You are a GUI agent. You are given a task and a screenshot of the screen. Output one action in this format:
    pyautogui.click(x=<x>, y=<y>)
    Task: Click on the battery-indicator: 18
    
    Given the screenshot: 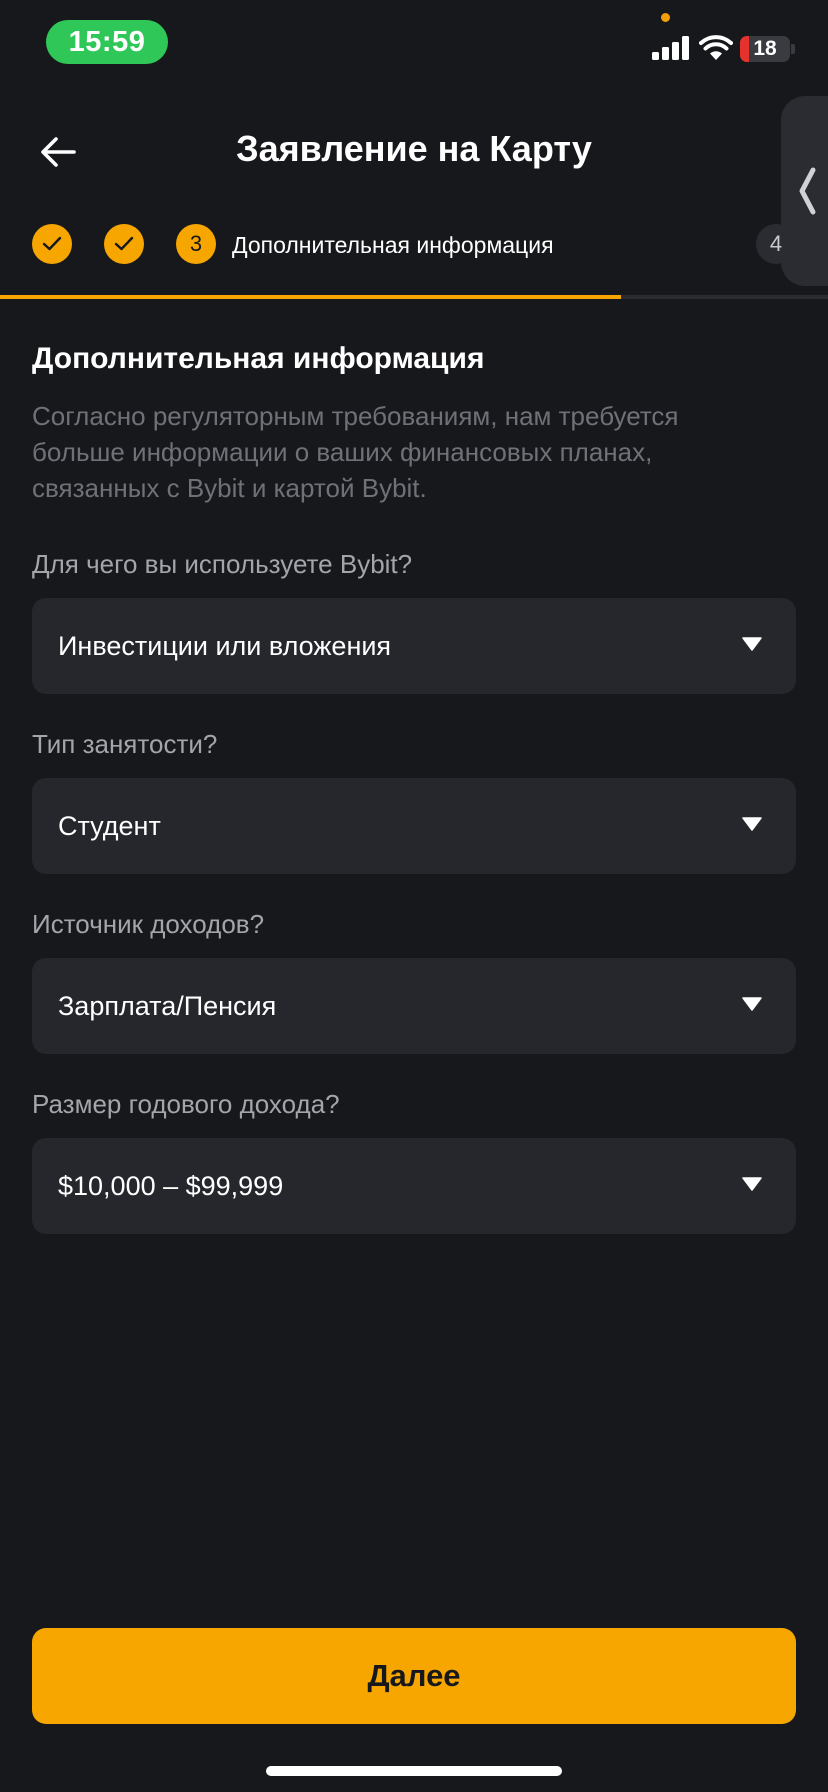 What is the action you would take?
    pyautogui.click(x=765, y=49)
    